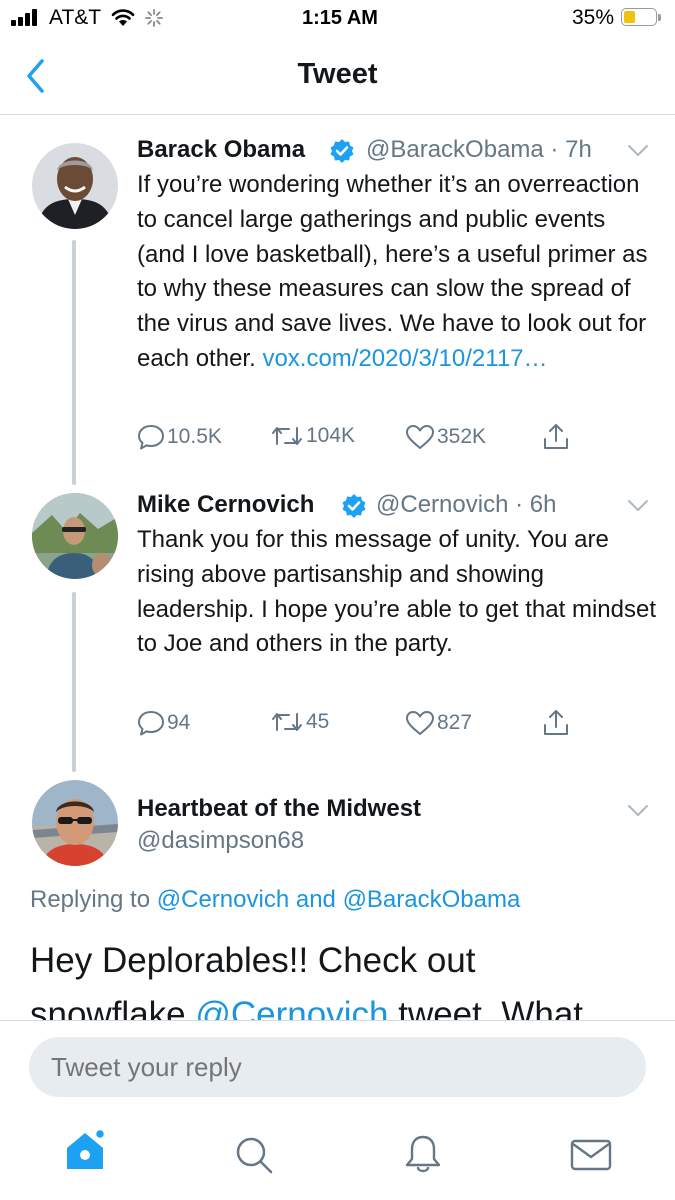 The image size is (675, 1200). What do you see at coordinates (254, 1155) in the screenshot?
I see `search-icon` at bounding box center [254, 1155].